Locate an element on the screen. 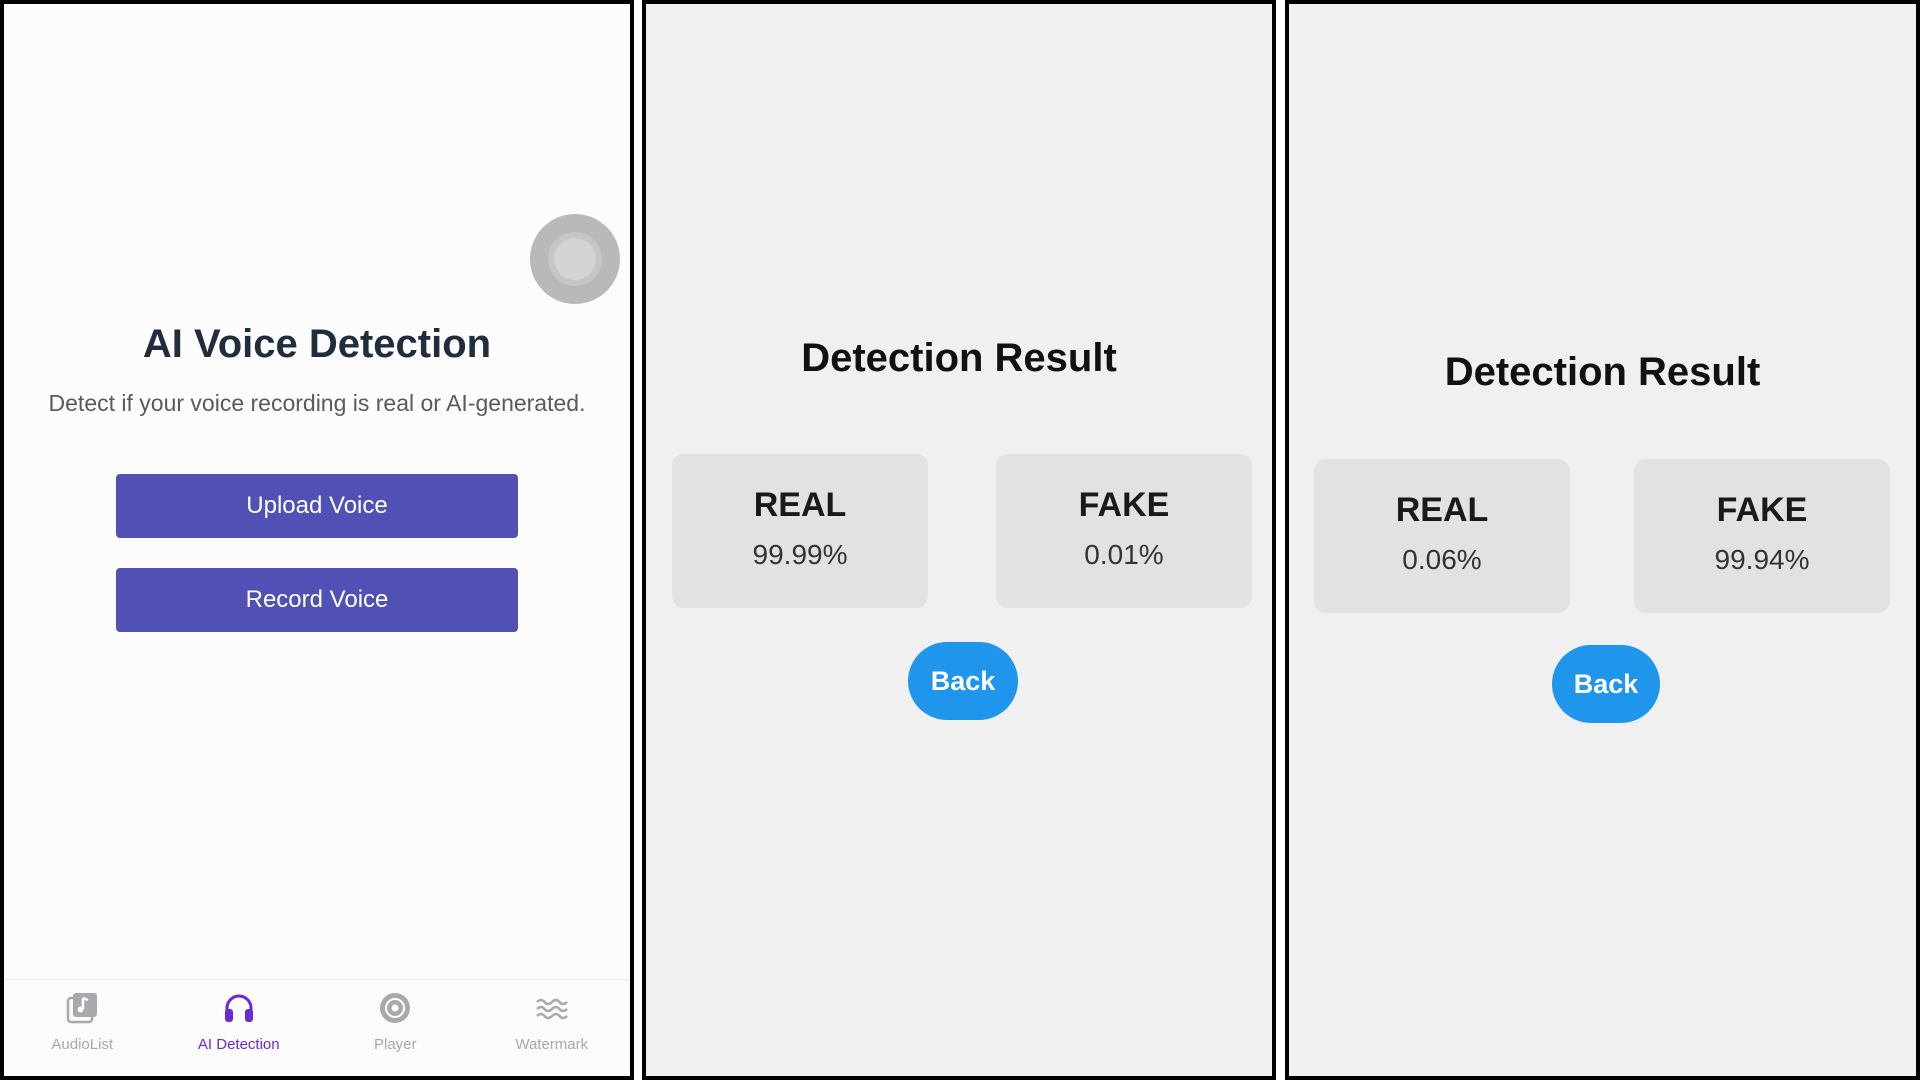 Image resolution: width=1920 pixels, height=1080 pixels. headphones-icon is located at coordinates (238, 1008).